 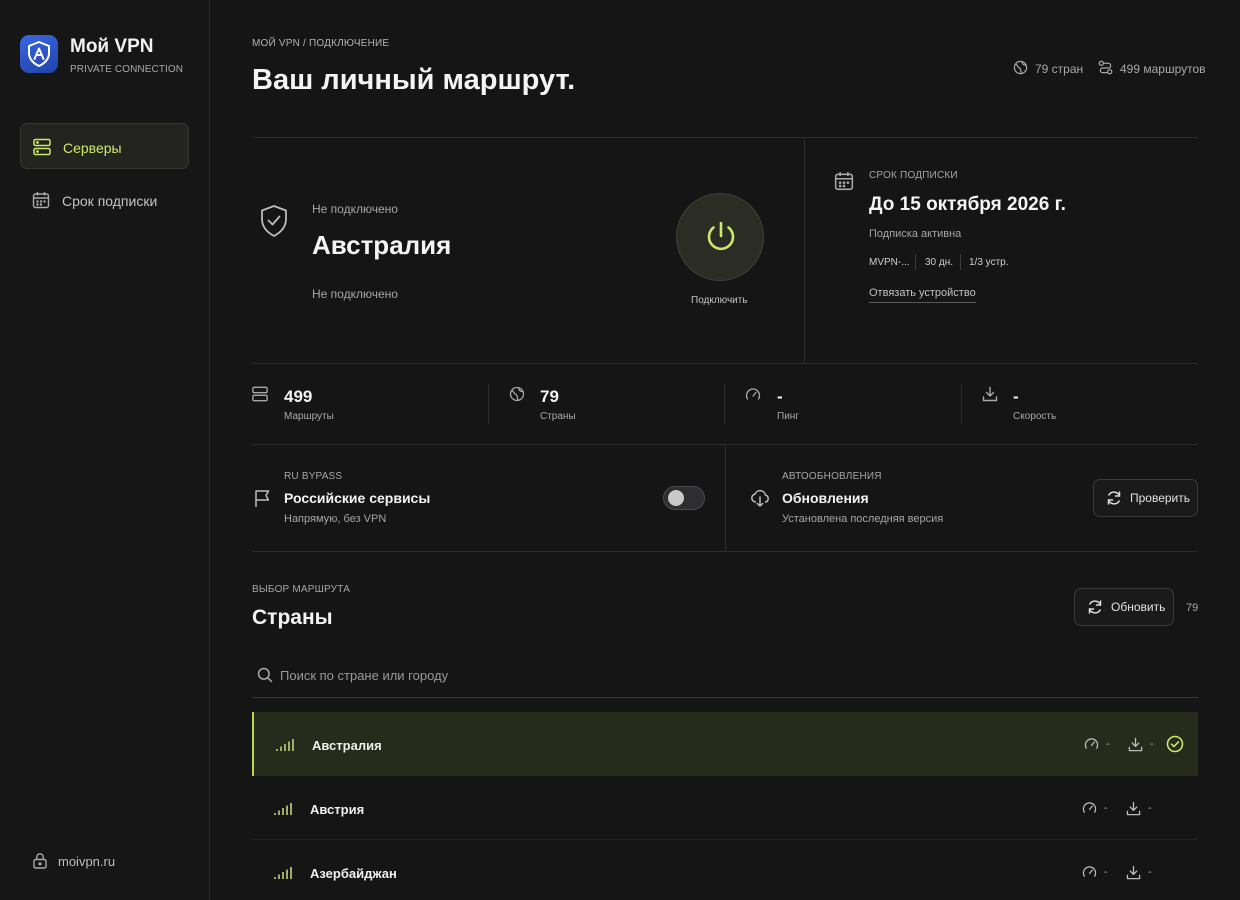 What do you see at coordinates (298, 396) in the screenshot?
I see `stat-routes-value: 499` at bounding box center [298, 396].